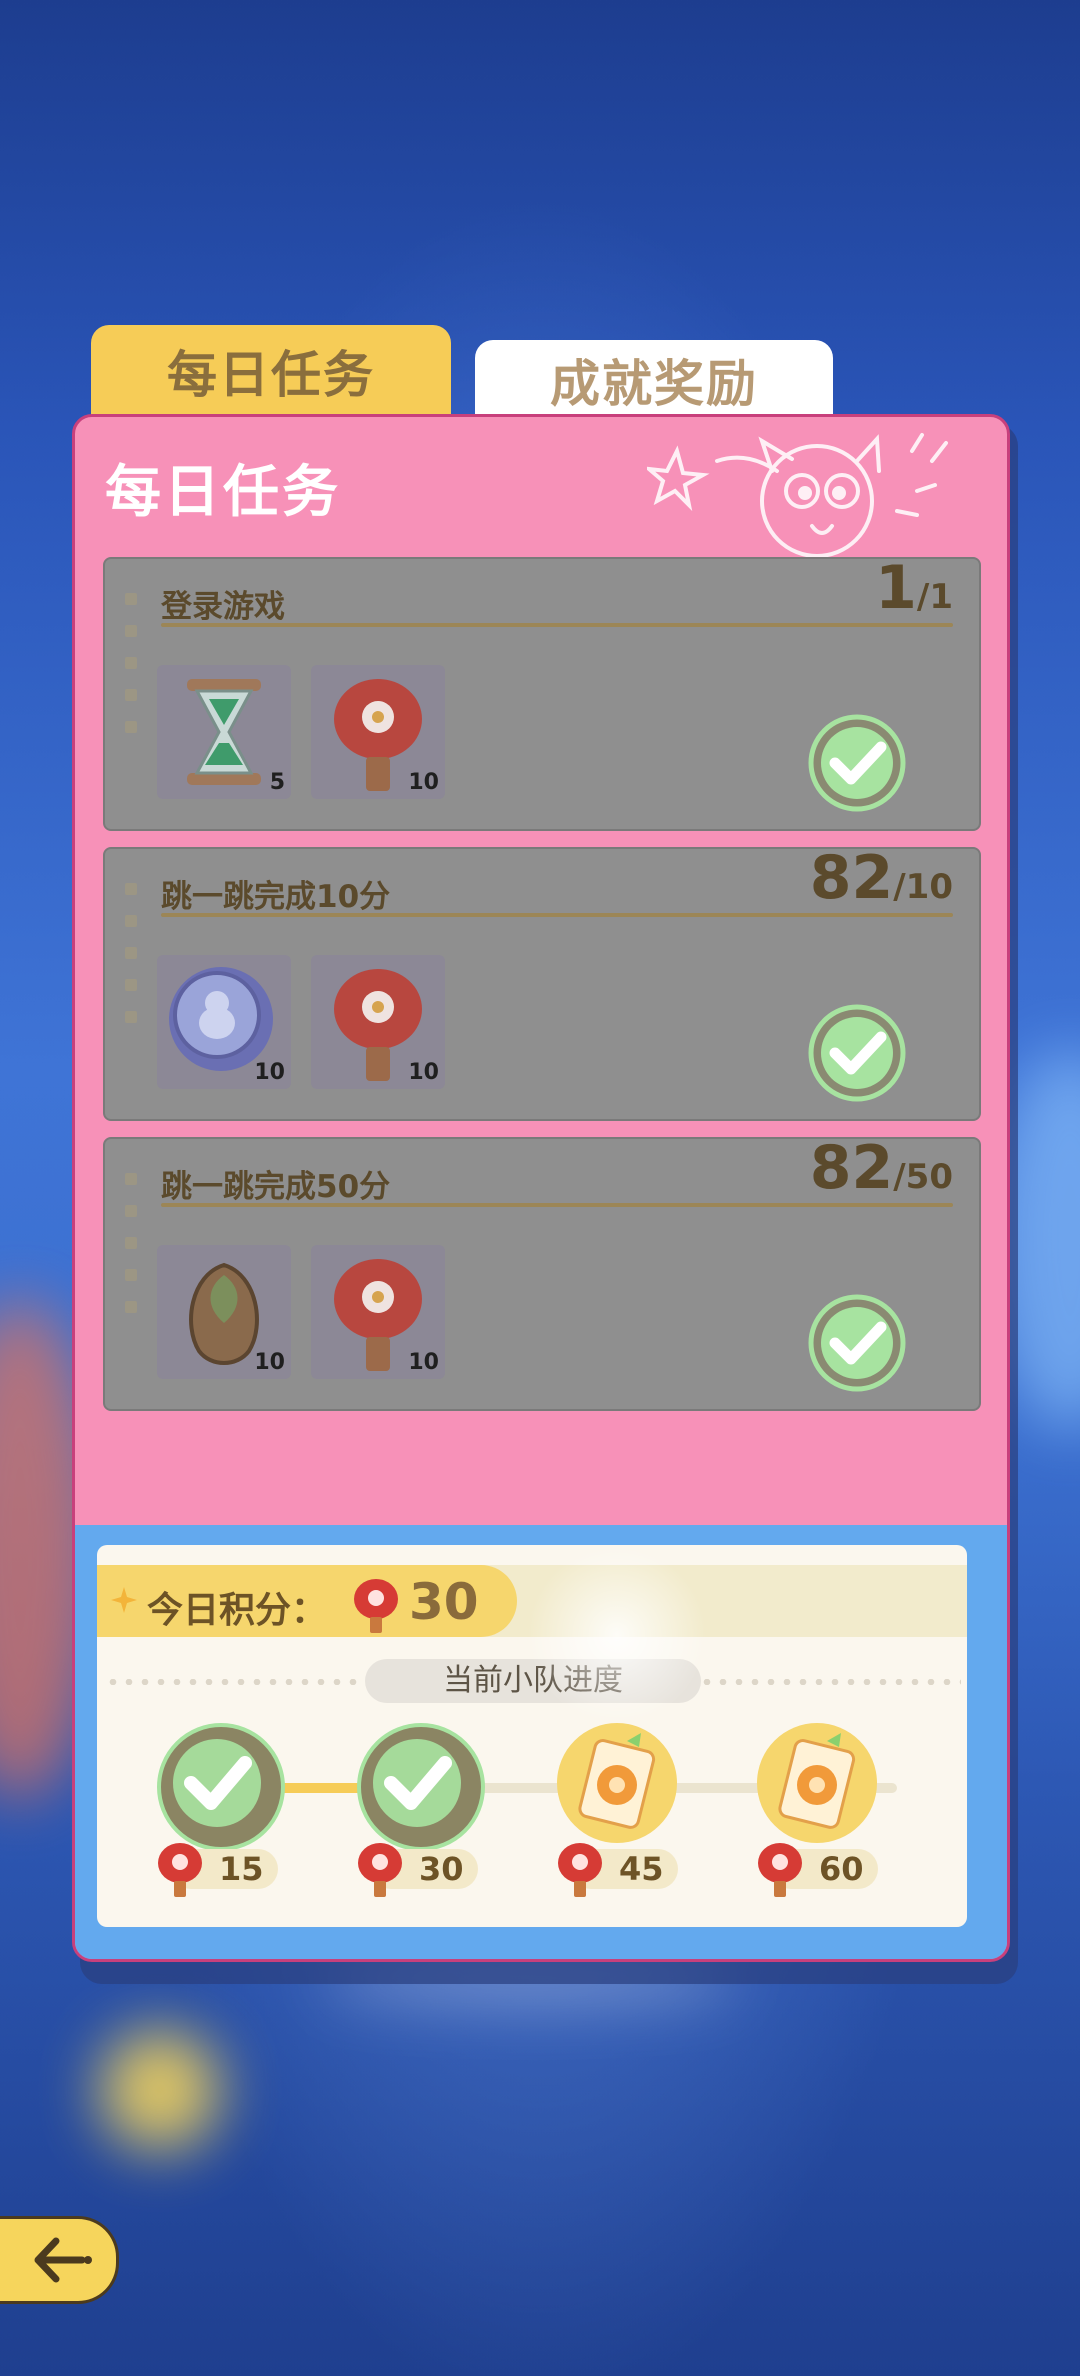  What do you see at coordinates (881, 1168) in the screenshot?
I see `task-progress: 82/50` at bounding box center [881, 1168].